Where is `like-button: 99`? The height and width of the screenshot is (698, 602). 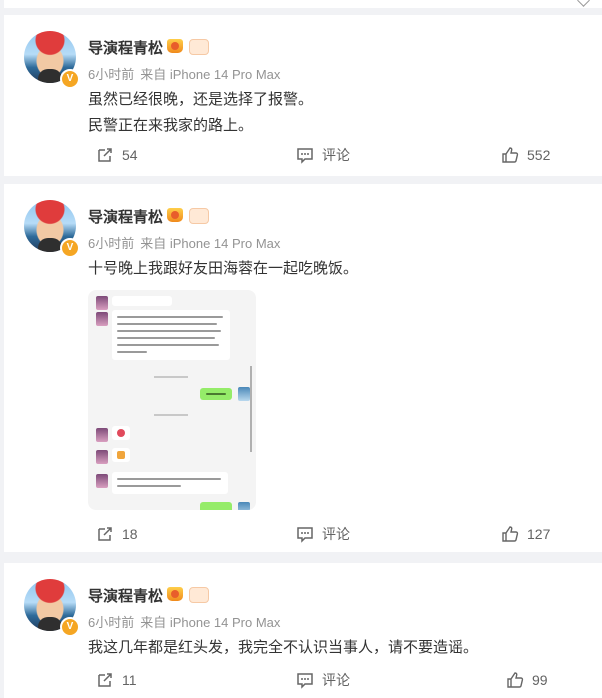 like-button: 99 is located at coordinates (527, 680).